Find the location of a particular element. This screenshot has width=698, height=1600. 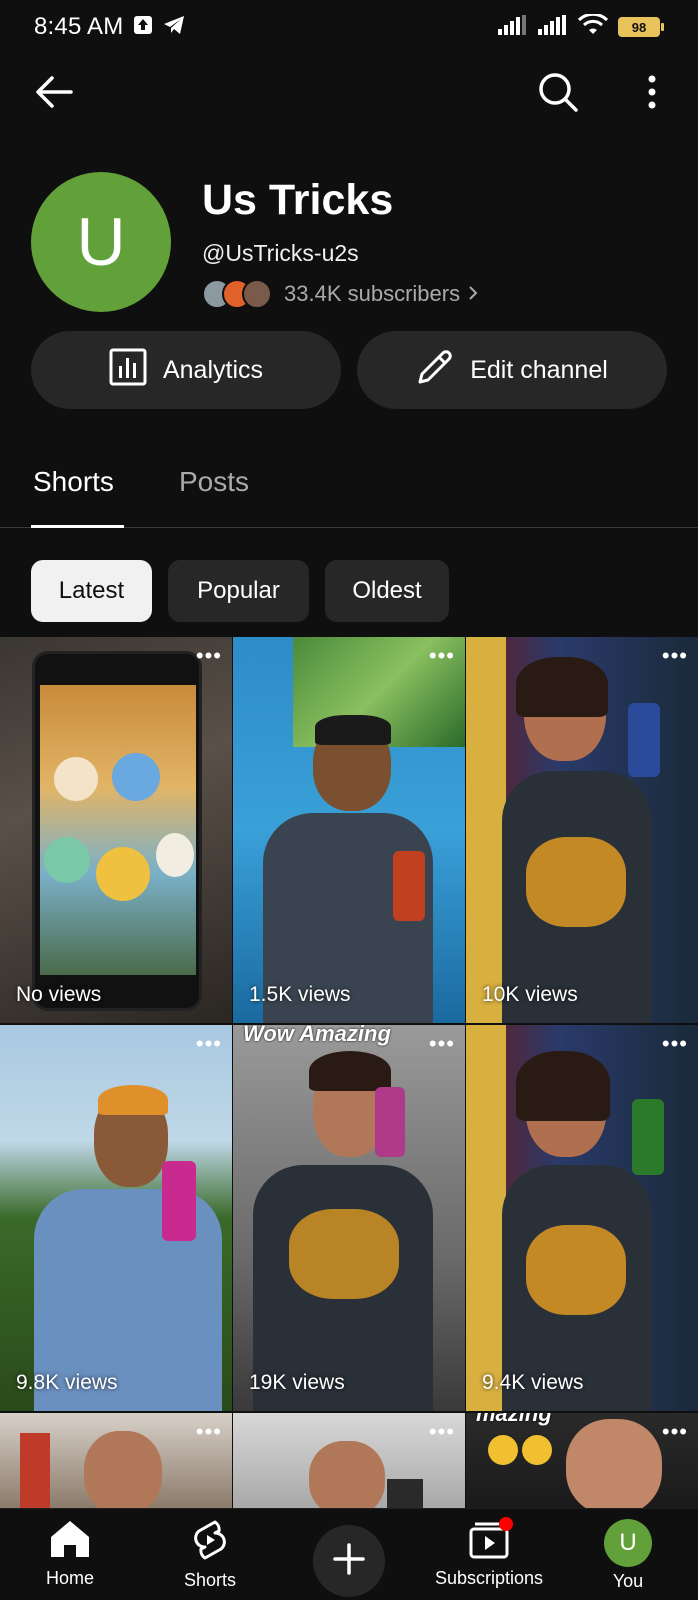

short-overlay-text: Wow Amazing is located at coordinates (317, 1035).